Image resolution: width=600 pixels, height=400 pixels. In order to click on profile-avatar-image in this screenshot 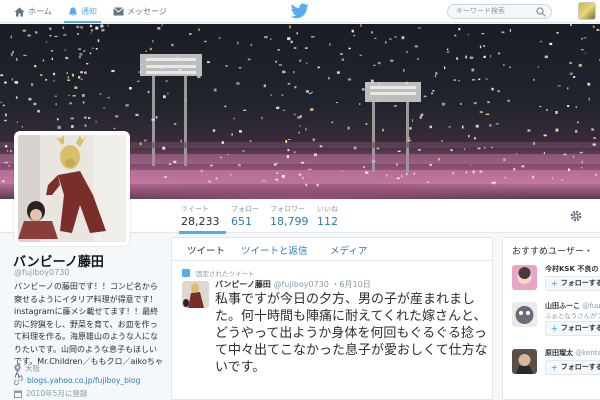, I will do `click(72, 188)`.